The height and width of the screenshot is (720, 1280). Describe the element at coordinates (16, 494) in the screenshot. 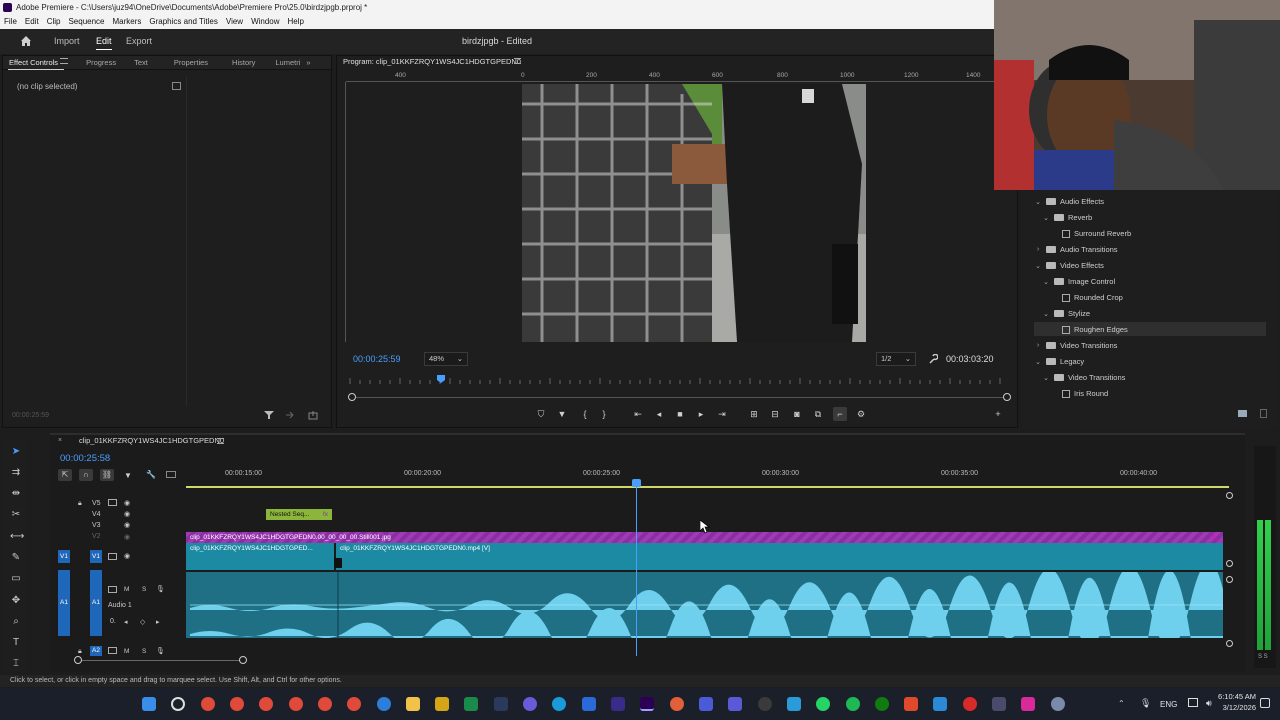

I see `ripple-edit-tool-icon: ⇹` at that location.